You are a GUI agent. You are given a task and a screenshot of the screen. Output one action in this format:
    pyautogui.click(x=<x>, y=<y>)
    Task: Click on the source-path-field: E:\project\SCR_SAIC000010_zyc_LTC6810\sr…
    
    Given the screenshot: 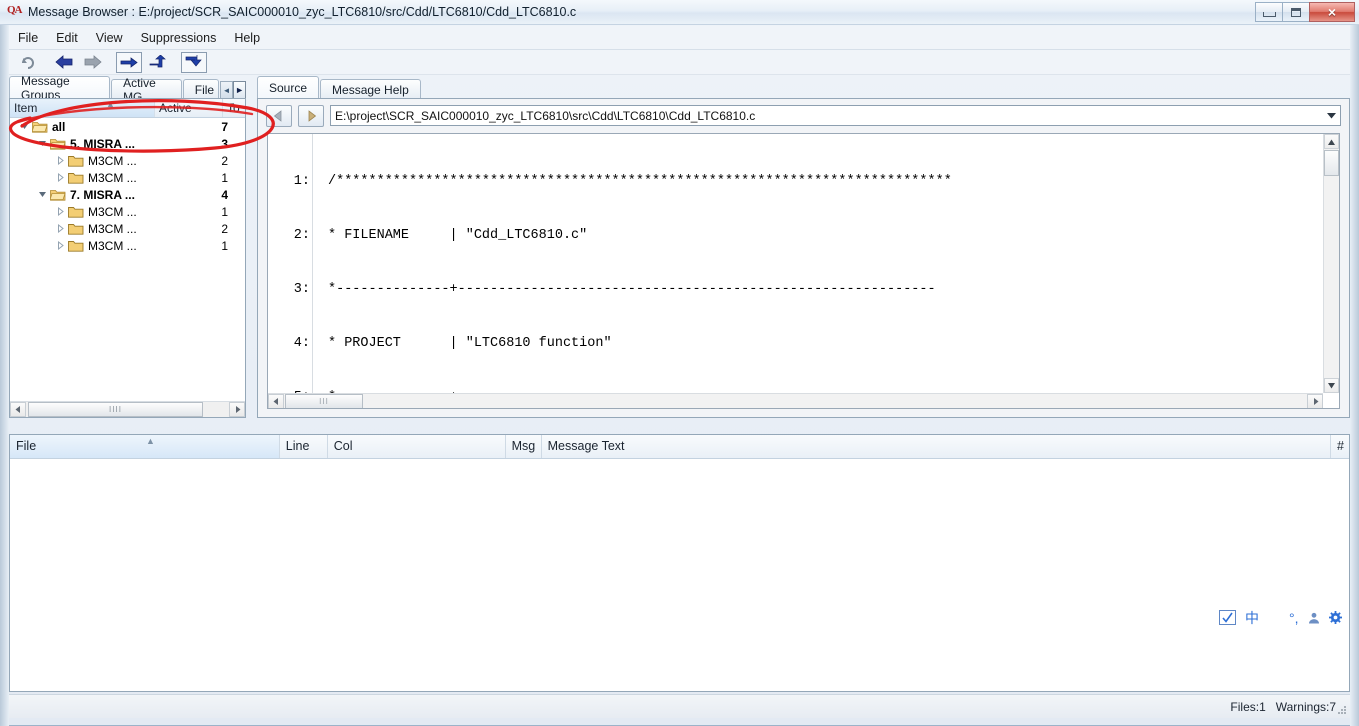 What is the action you would take?
    pyautogui.click(x=835, y=115)
    